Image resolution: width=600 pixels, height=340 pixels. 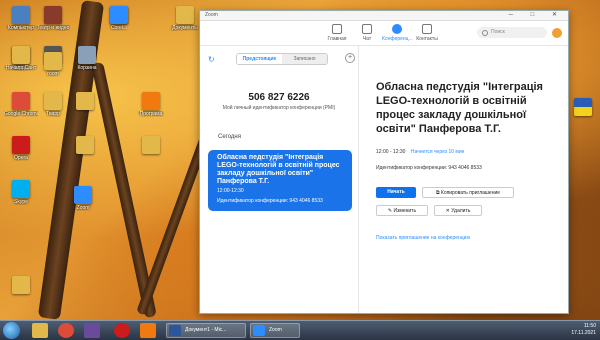 I want to click on desktop-icon: Корзина, so click(x=87, y=58).